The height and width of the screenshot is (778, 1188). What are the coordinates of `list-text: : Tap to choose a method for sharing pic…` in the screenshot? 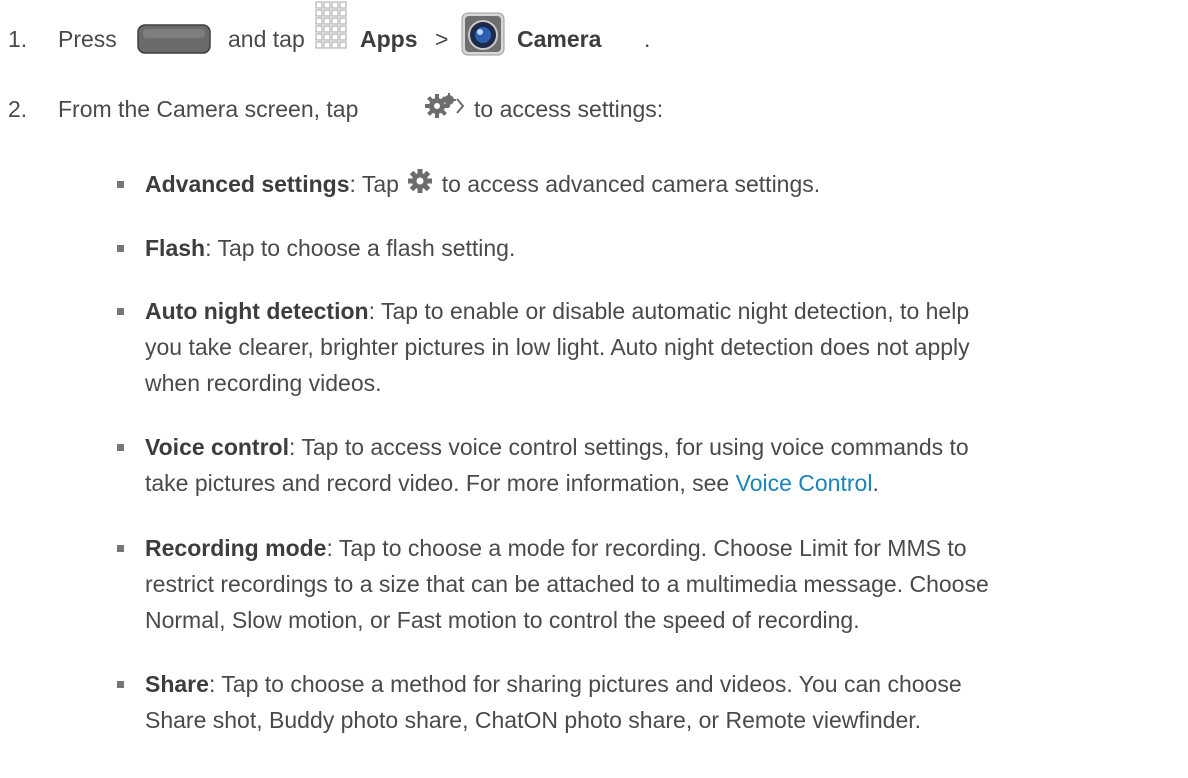 It's located at (585, 684).